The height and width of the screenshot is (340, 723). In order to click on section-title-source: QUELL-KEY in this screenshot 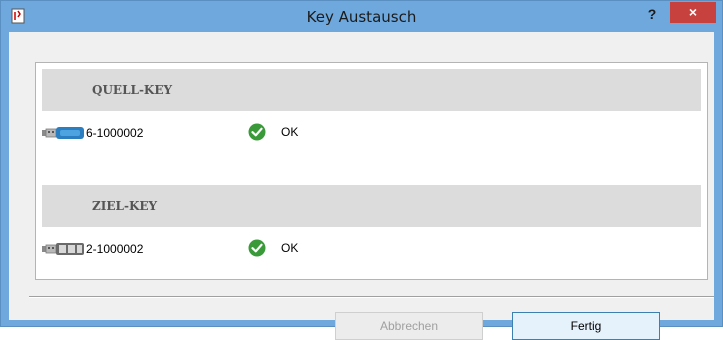, I will do `click(132, 90)`.